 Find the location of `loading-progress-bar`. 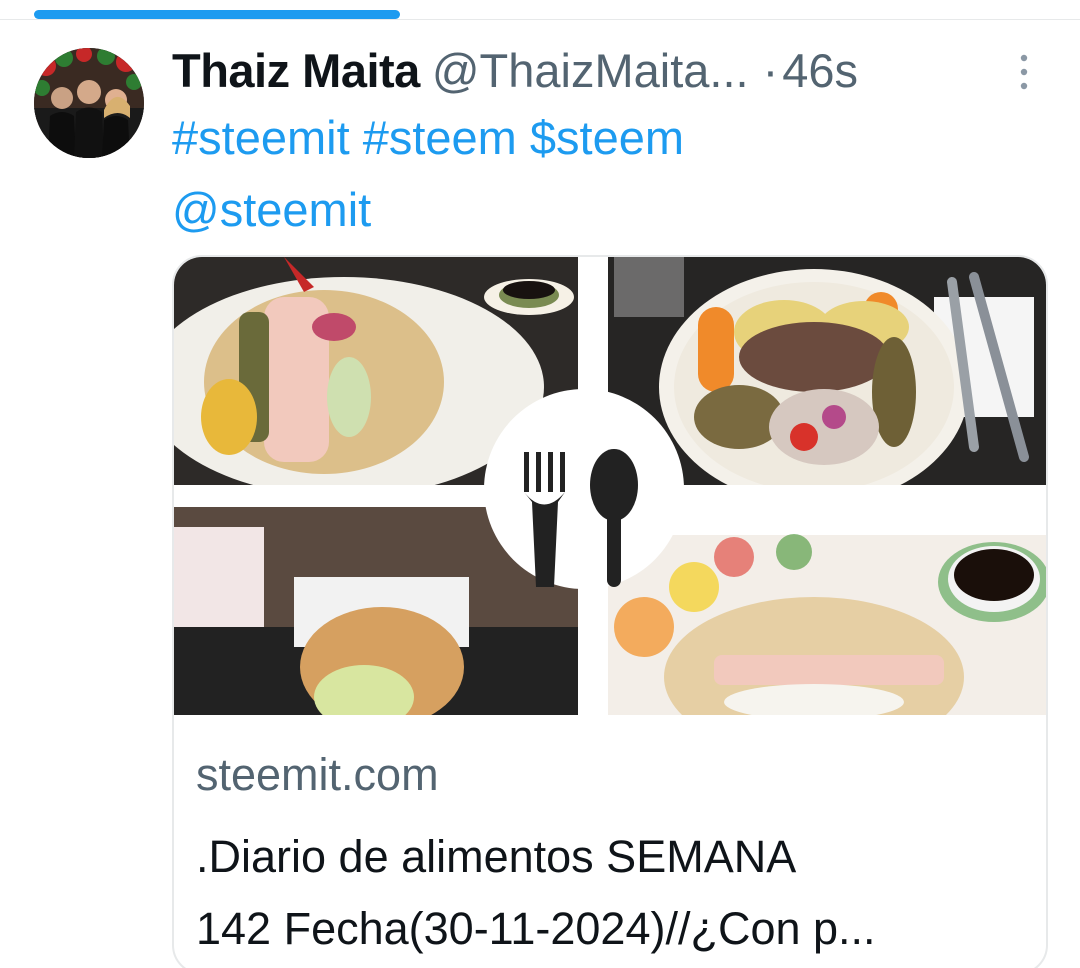

loading-progress-bar is located at coordinates (217, 14).